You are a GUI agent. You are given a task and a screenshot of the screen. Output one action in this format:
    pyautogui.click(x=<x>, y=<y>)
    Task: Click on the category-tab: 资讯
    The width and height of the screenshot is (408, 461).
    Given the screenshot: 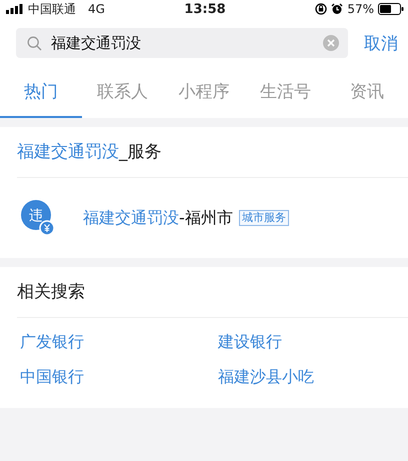 What is the action you would take?
    pyautogui.click(x=367, y=92)
    